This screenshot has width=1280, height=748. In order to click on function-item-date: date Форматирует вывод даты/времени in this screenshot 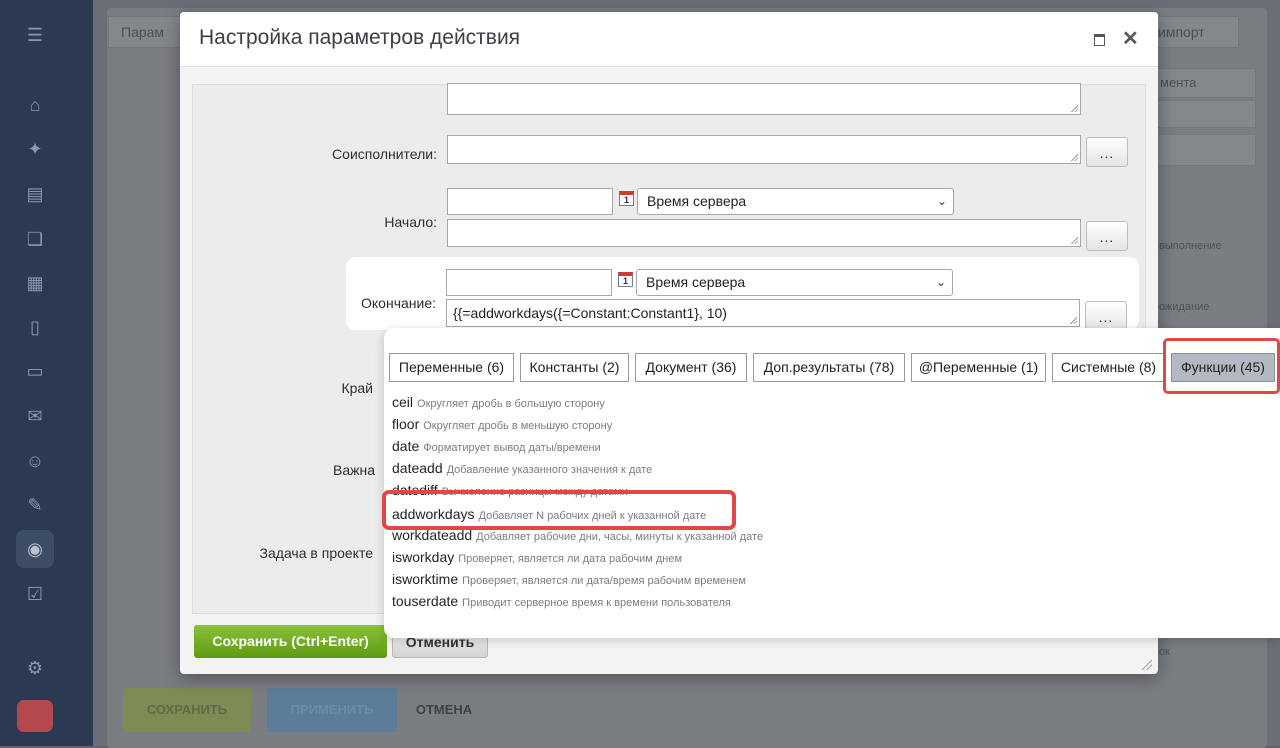, I will do `click(496, 447)`.